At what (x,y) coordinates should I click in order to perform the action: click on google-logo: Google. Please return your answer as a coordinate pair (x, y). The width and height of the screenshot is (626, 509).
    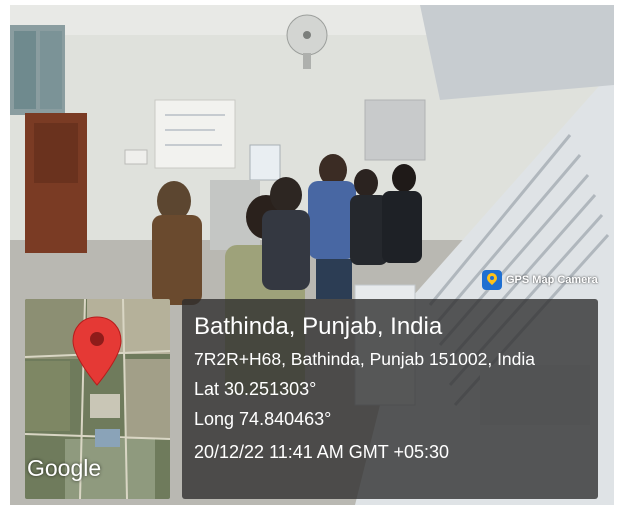
    Looking at the image, I should click on (64, 468).